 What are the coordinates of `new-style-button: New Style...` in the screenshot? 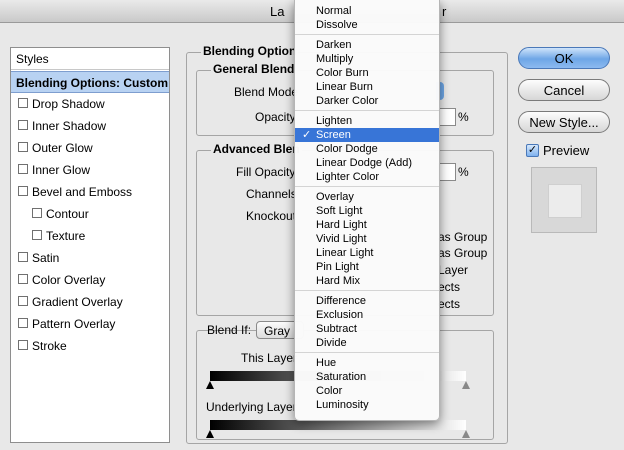 It's located at (564, 122).